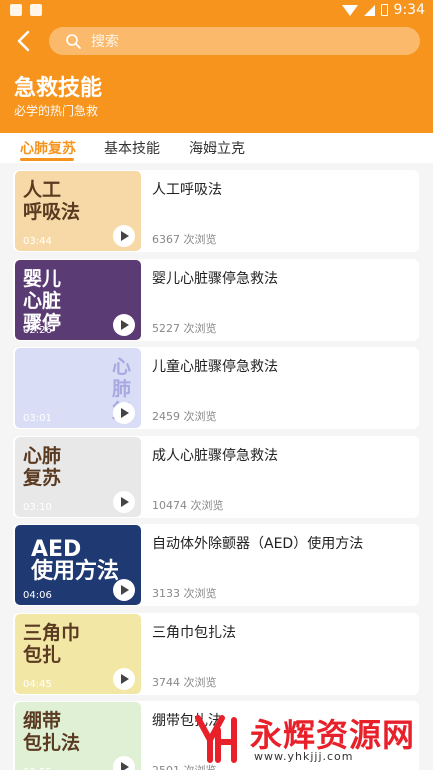 This screenshot has width=433, height=770. I want to click on search-placeholder: 搜索, so click(105, 42).